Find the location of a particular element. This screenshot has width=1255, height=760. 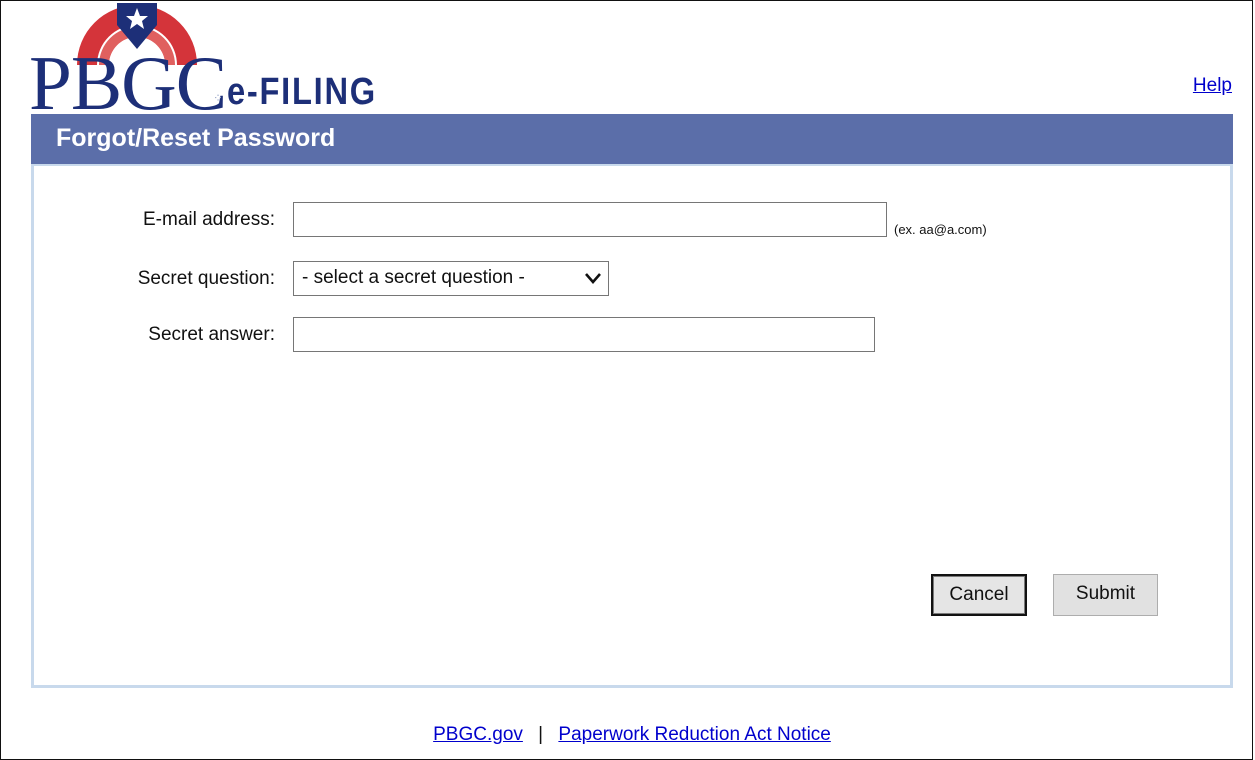

secret-answer-label: Secret answer: is located at coordinates (211, 334).